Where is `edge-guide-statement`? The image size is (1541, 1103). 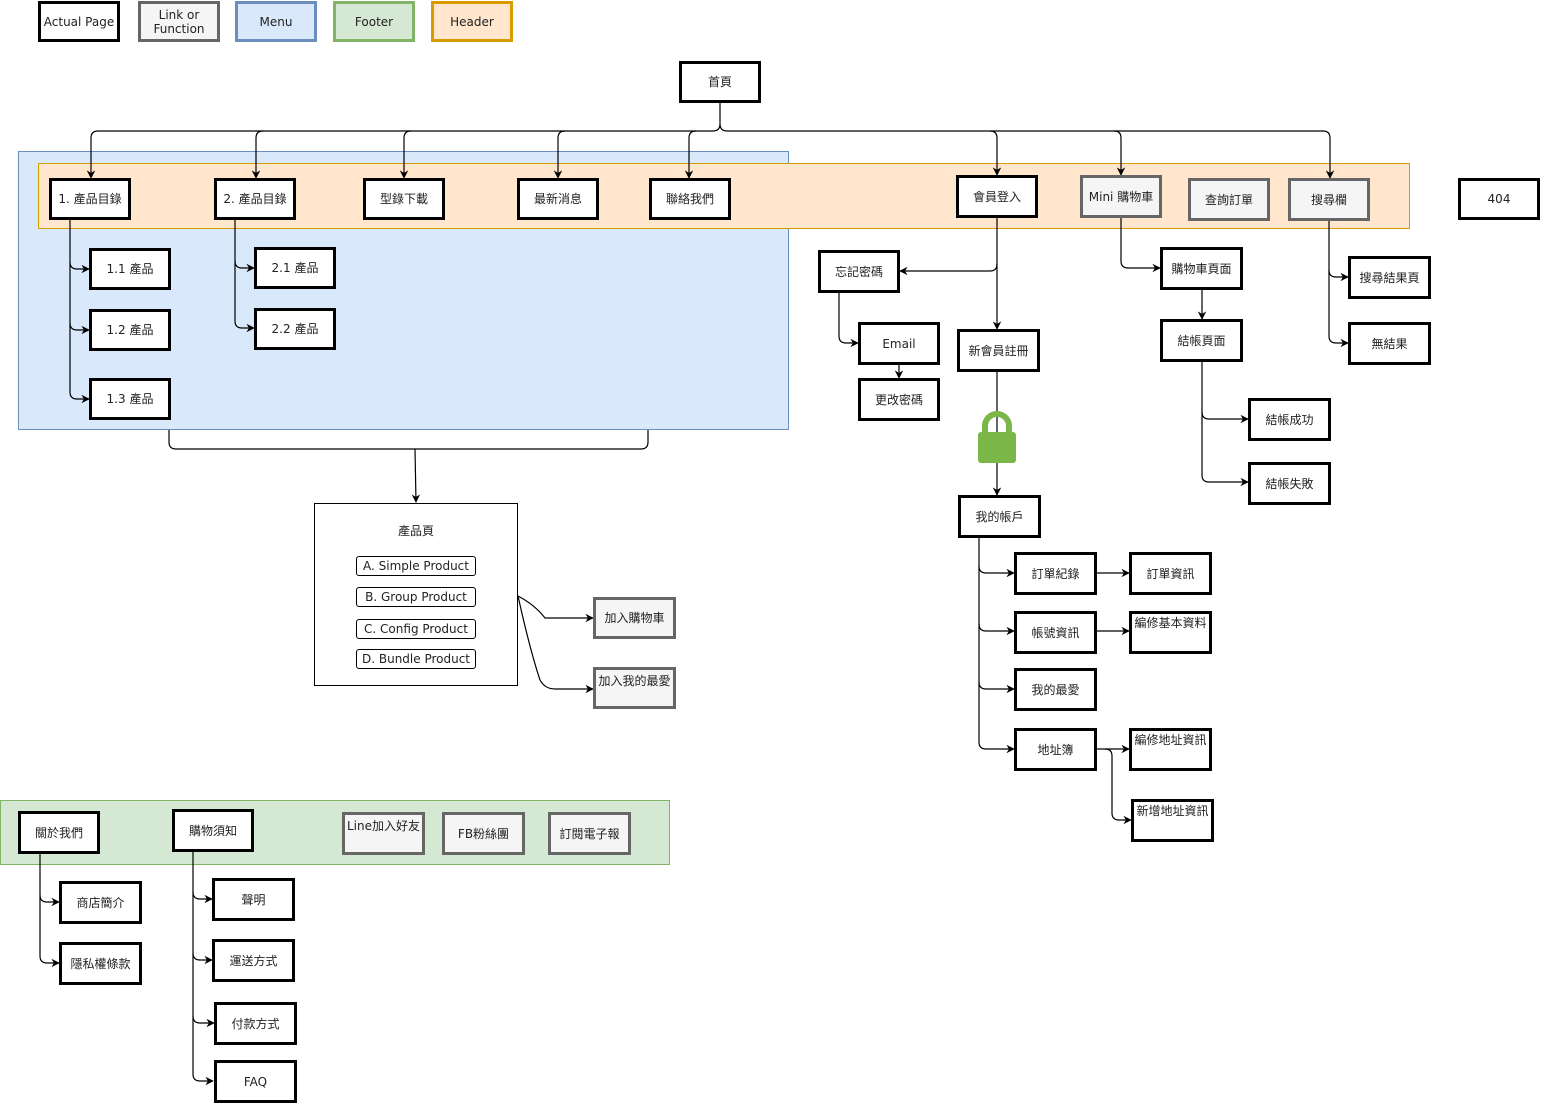 edge-guide-statement is located at coordinates (202, 897).